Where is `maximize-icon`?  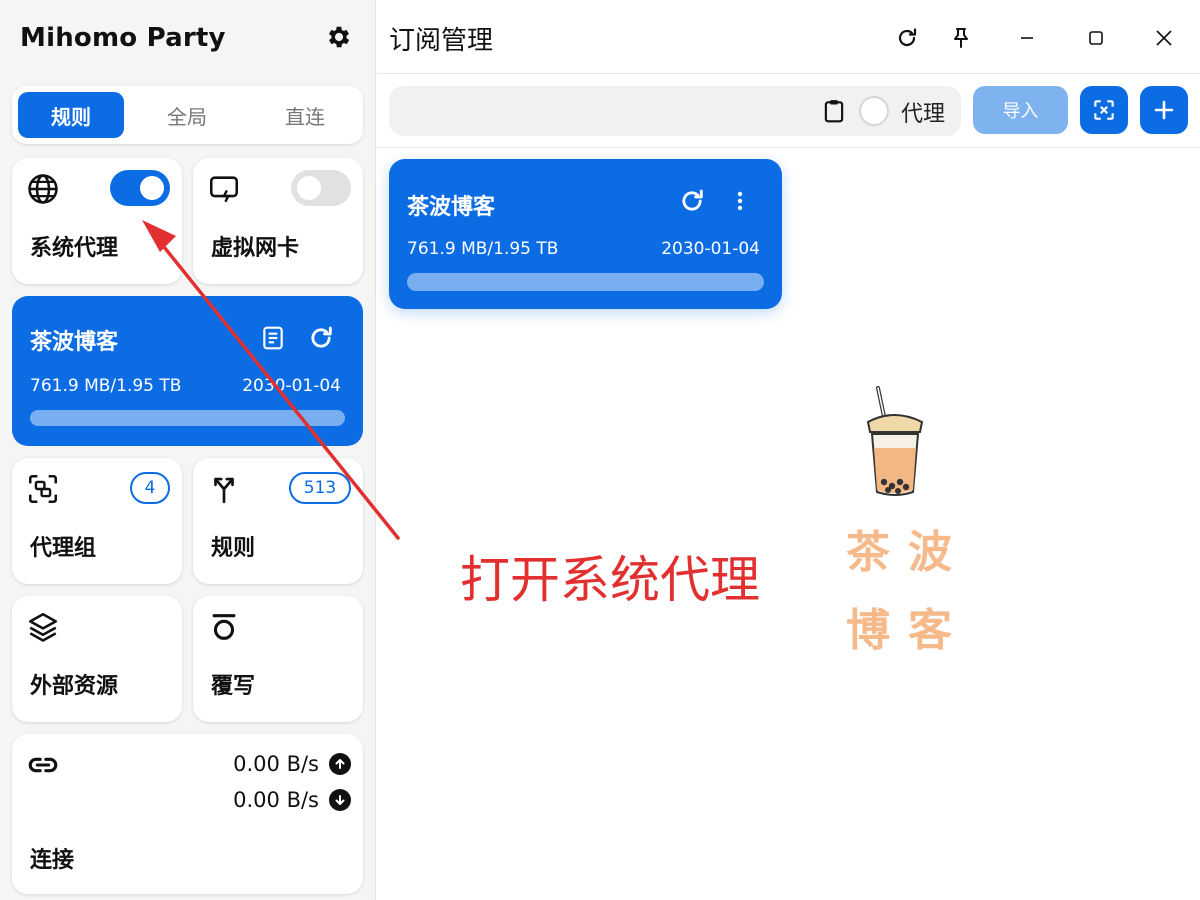 maximize-icon is located at coordinates (1096, 38).